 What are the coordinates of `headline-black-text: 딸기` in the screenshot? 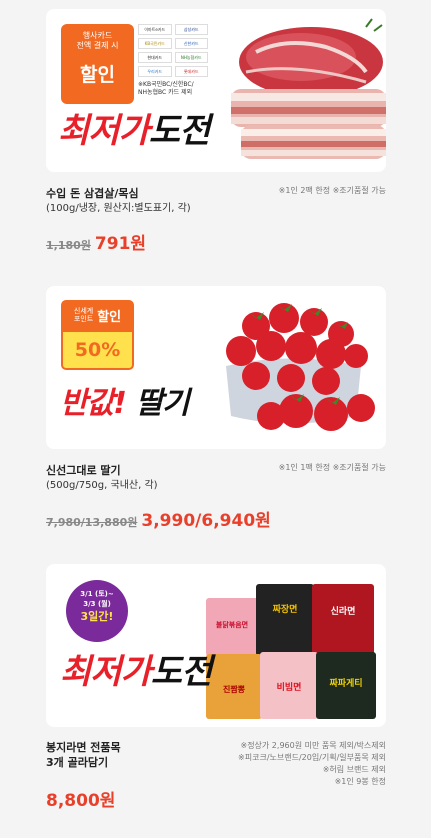 It's located at (162, 403).